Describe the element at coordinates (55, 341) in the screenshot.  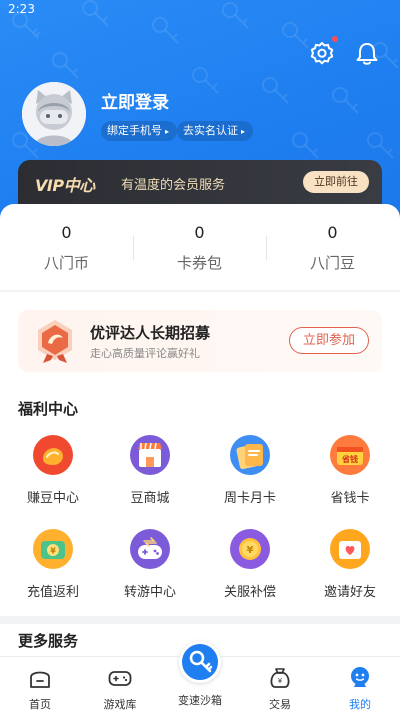
I see `medal-icon` at that location.